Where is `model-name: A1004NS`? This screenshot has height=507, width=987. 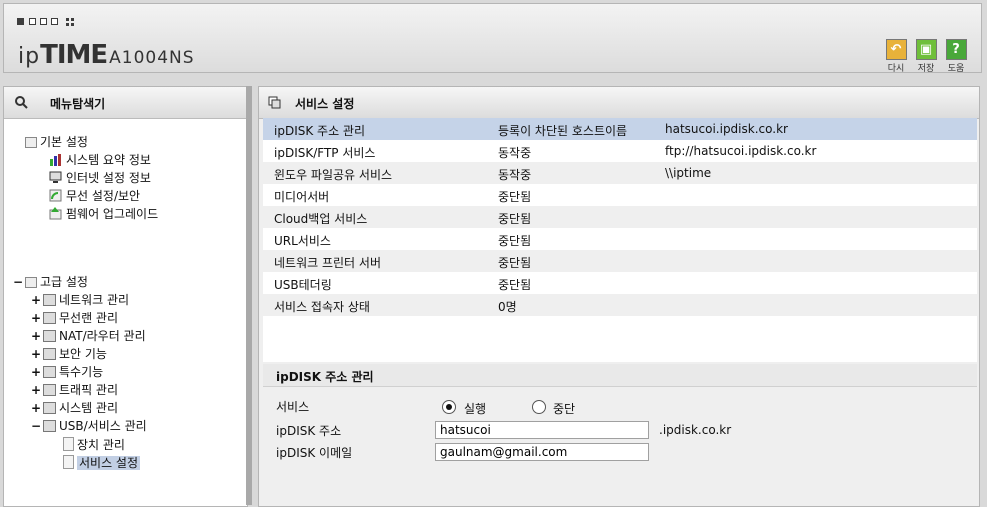
model-name: A1004NS is located at coordinates (152, 58).